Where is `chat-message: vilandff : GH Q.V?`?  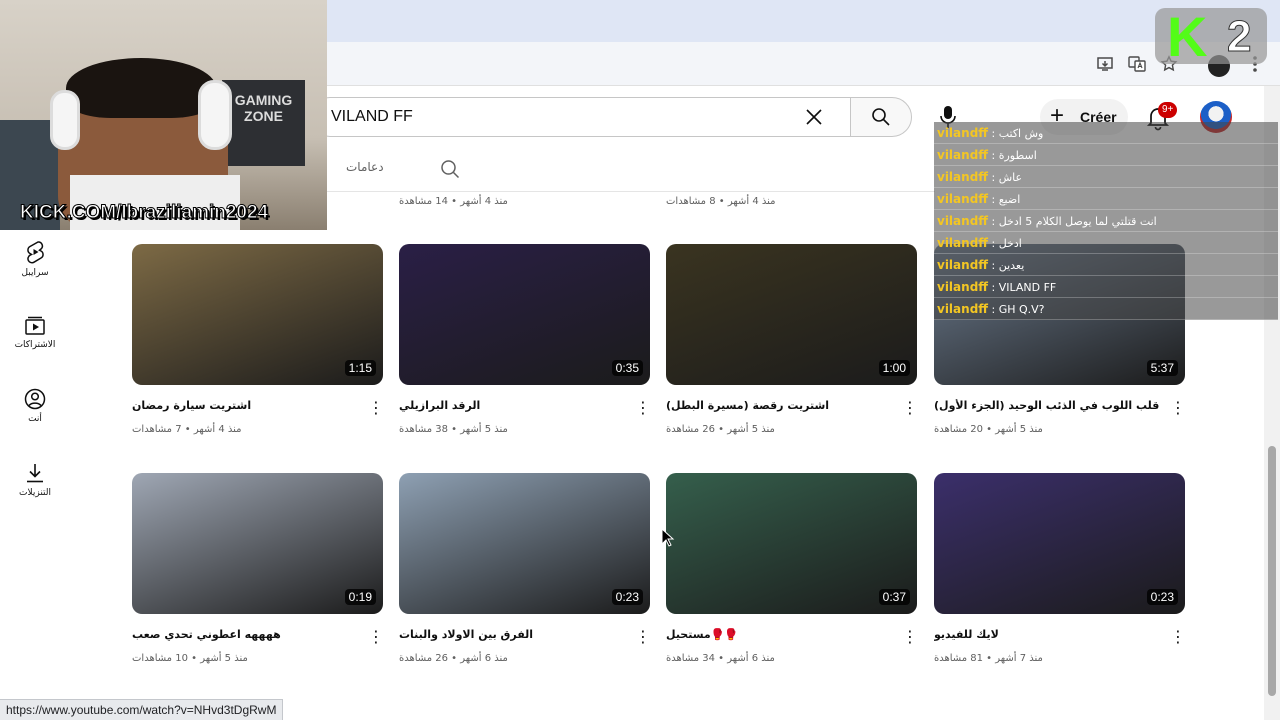 chat-message: vilandff : GH Q.V? is located at coordinates (1106, 309).